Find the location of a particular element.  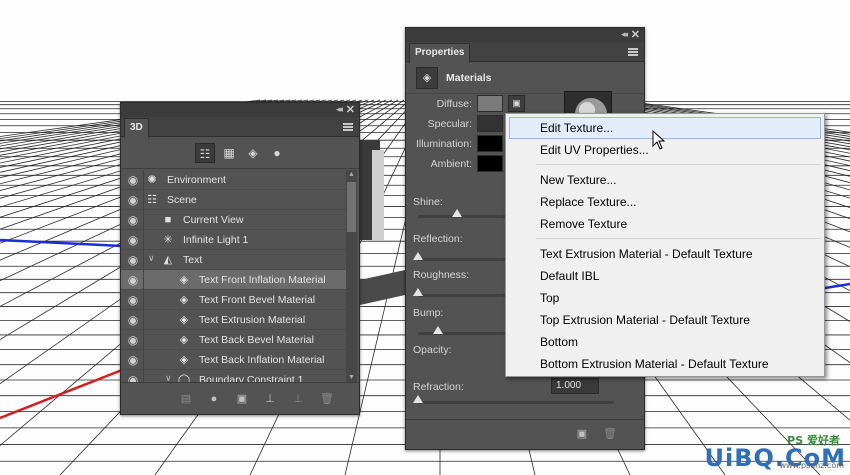

menu-item-default-ibl: Default IBL is located at coordinates (665, 276).